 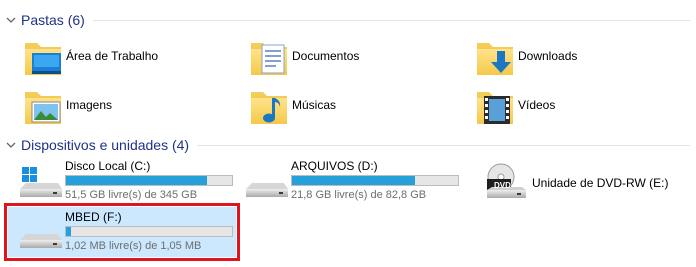 I want to click on dvd-label: DVD, so click(x=502, y=185).